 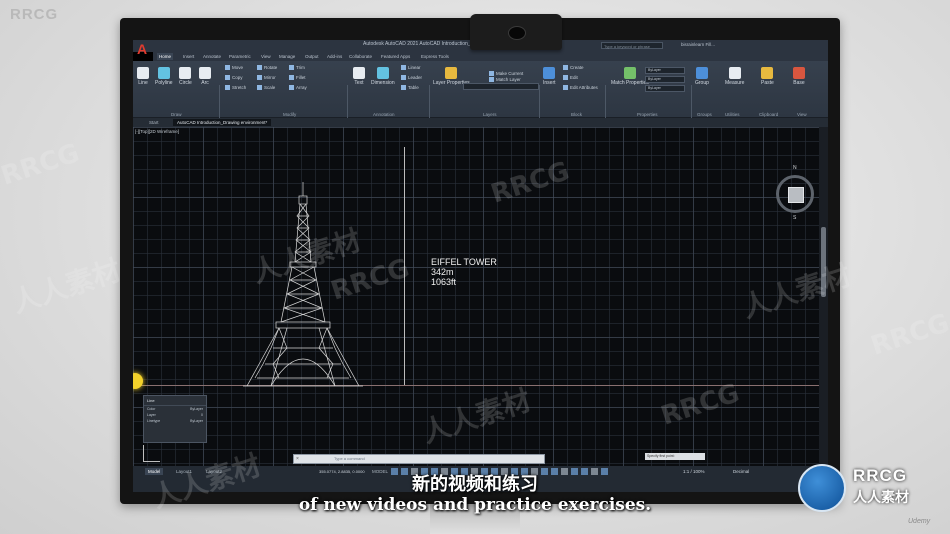 I want to click on tab-addins: Add-ins, so click(x=334, y=56).